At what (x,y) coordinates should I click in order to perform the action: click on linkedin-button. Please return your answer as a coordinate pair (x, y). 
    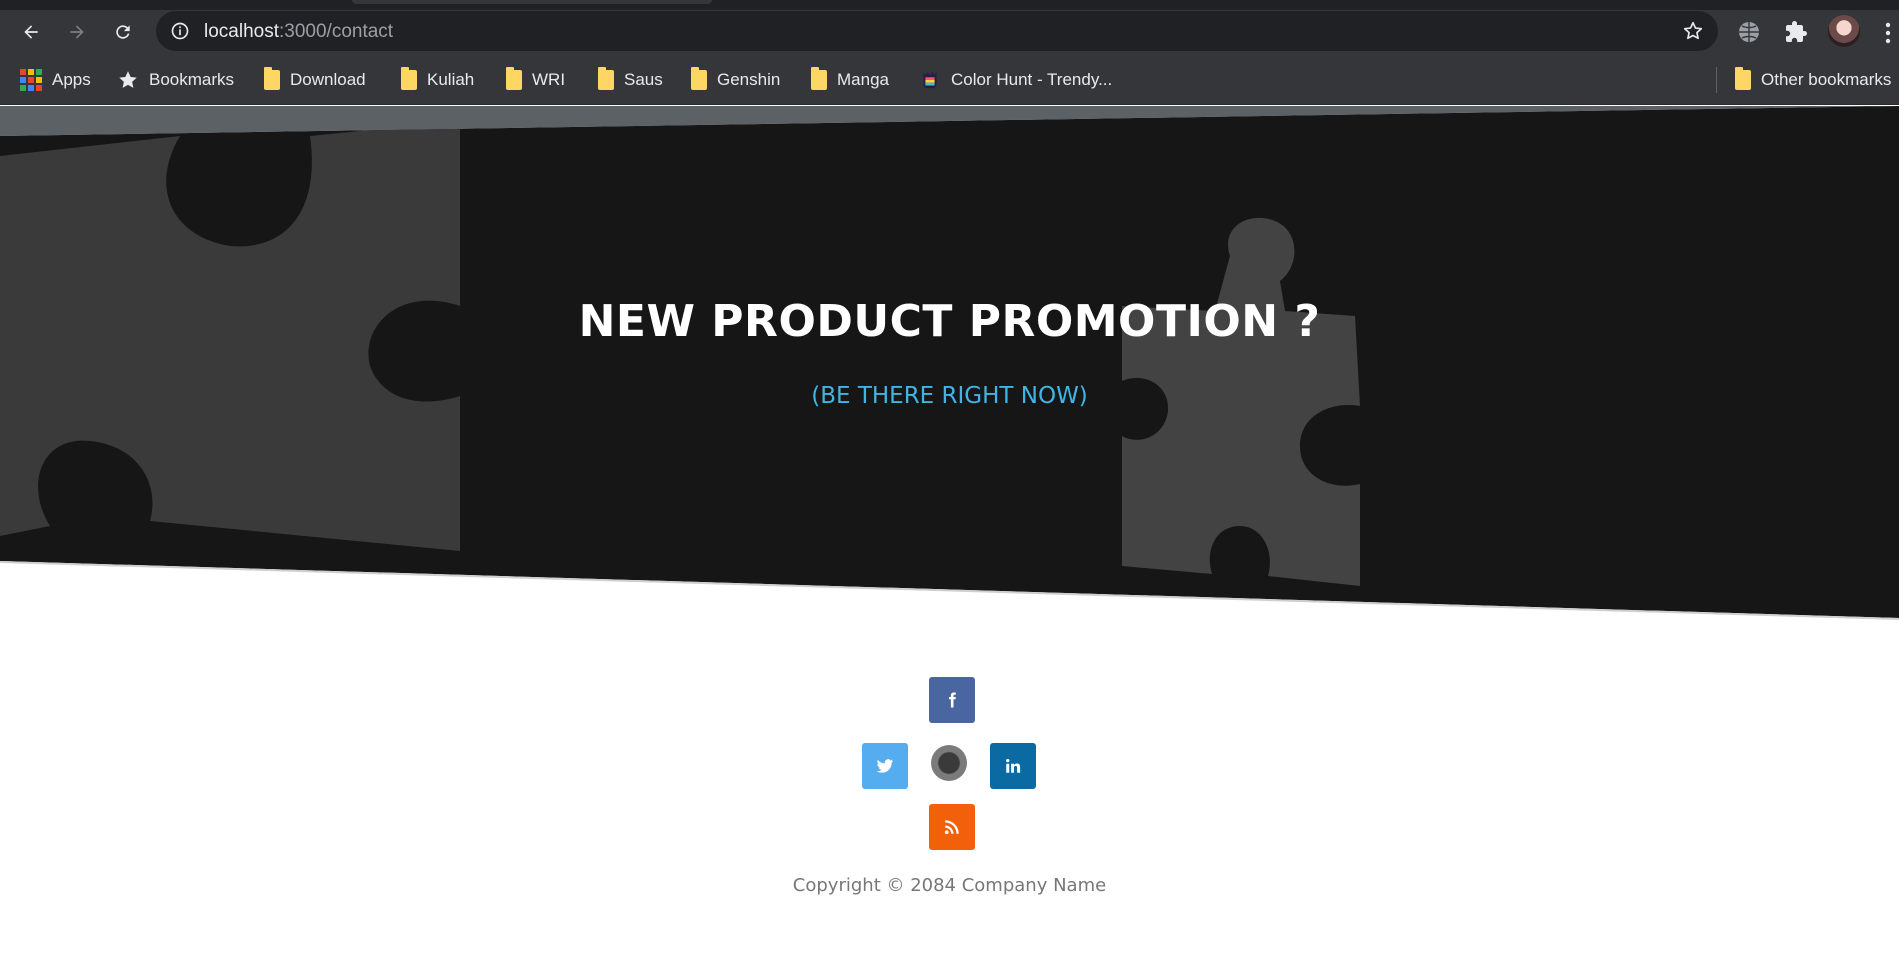
    Looking at the image, I should click on (1013, 766).